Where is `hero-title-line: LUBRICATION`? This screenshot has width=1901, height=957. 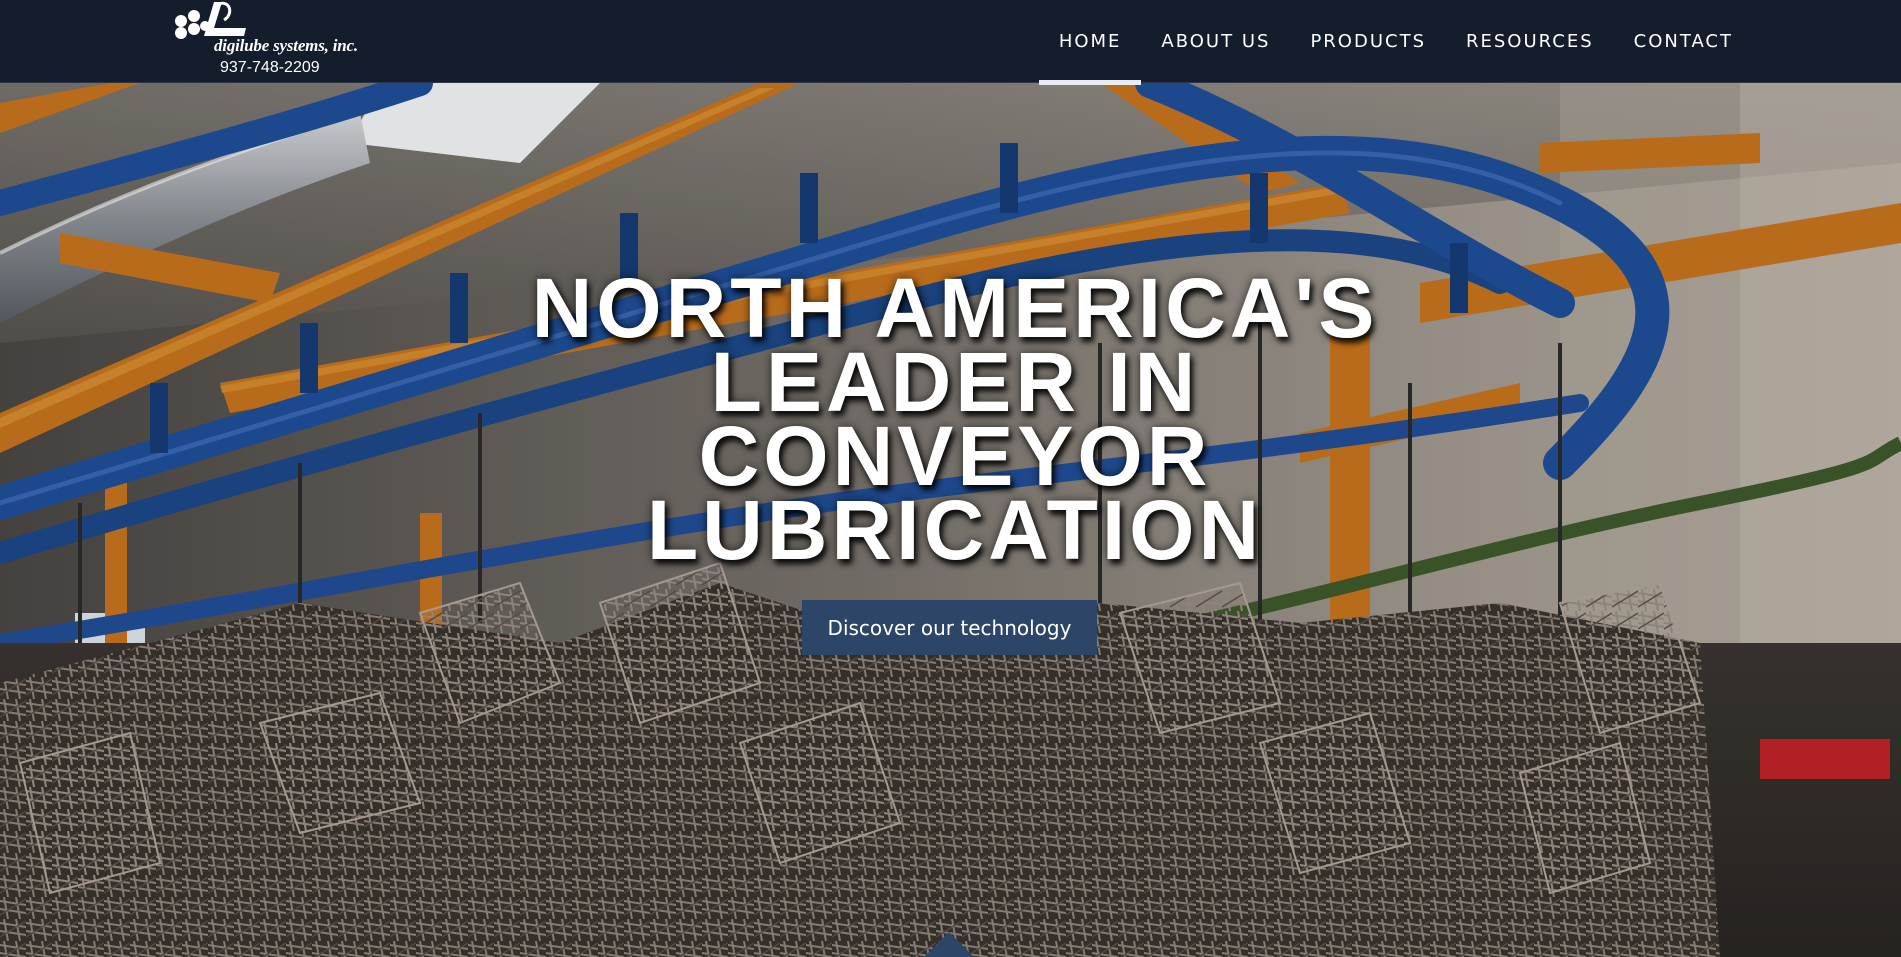 hero-title-line: LUBRICATION is located at coordinates (955, 530).